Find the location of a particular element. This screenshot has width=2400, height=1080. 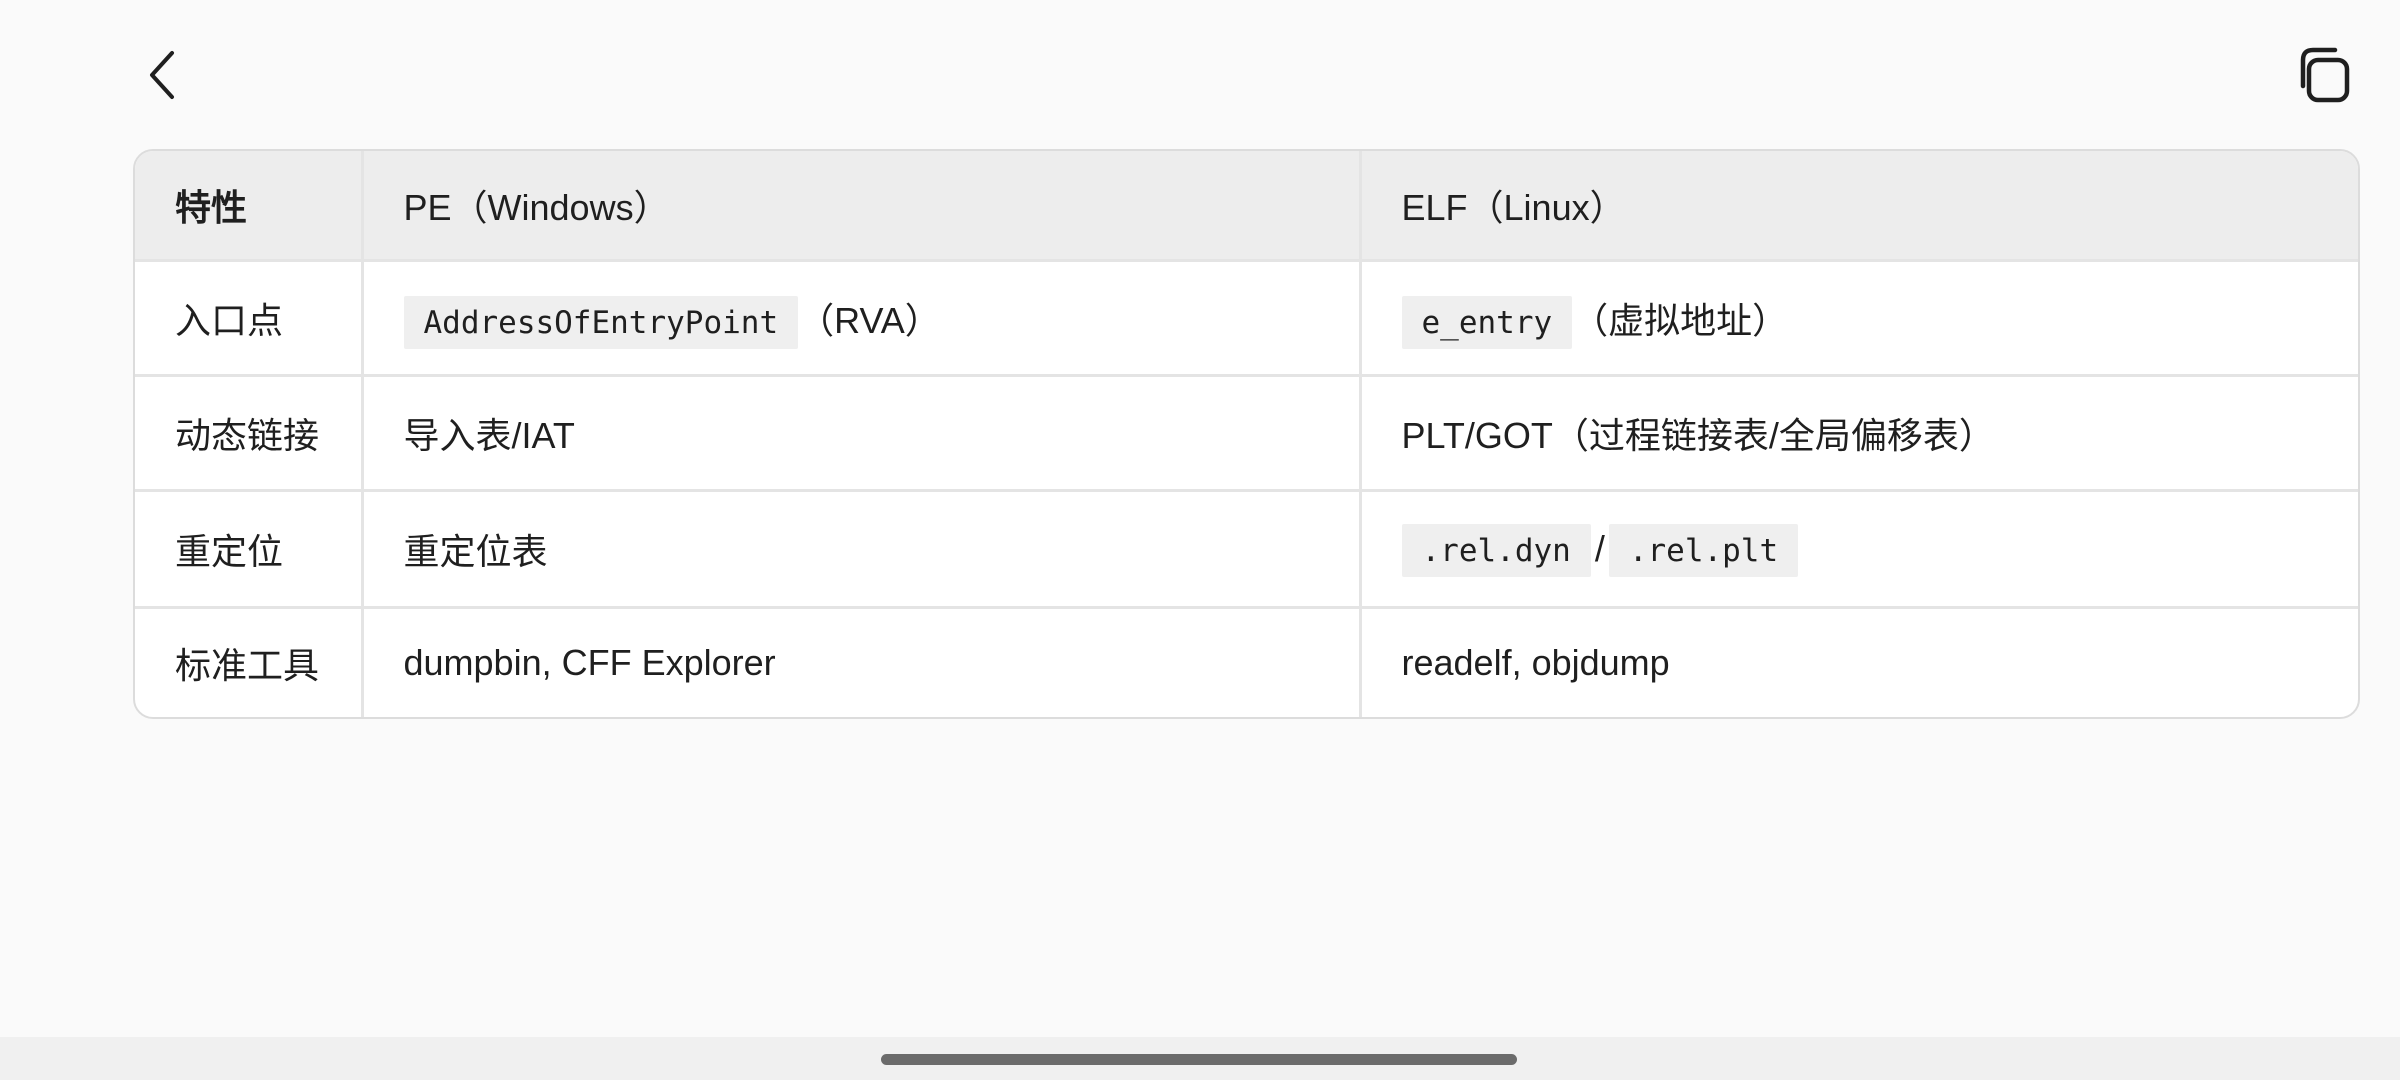

back-button is located at coordinates (162, 75).